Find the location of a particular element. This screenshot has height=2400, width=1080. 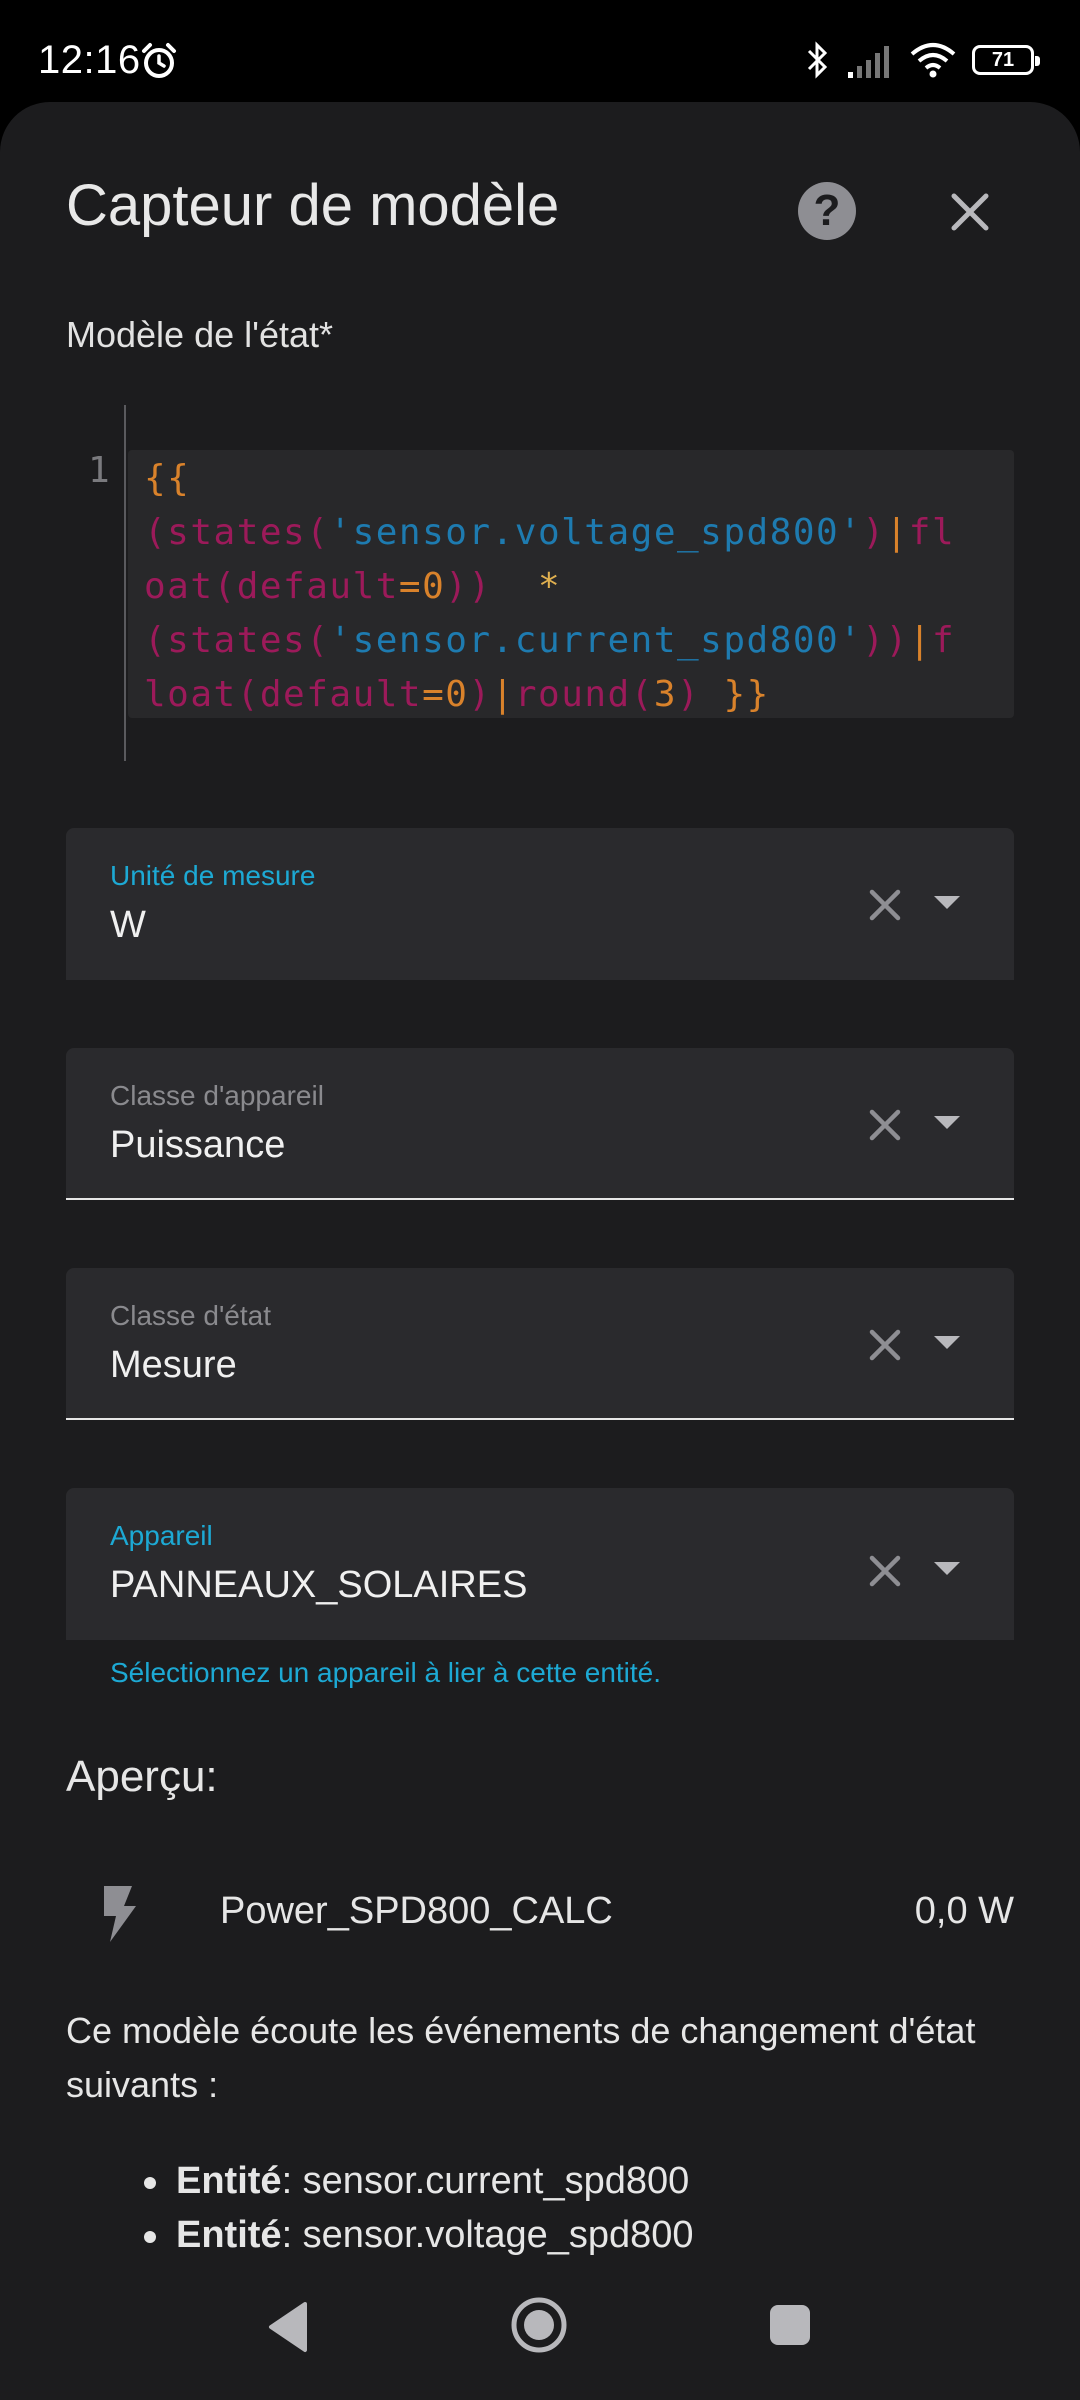

status-bar: 12:16 71 is located at coordinates (540, 55).